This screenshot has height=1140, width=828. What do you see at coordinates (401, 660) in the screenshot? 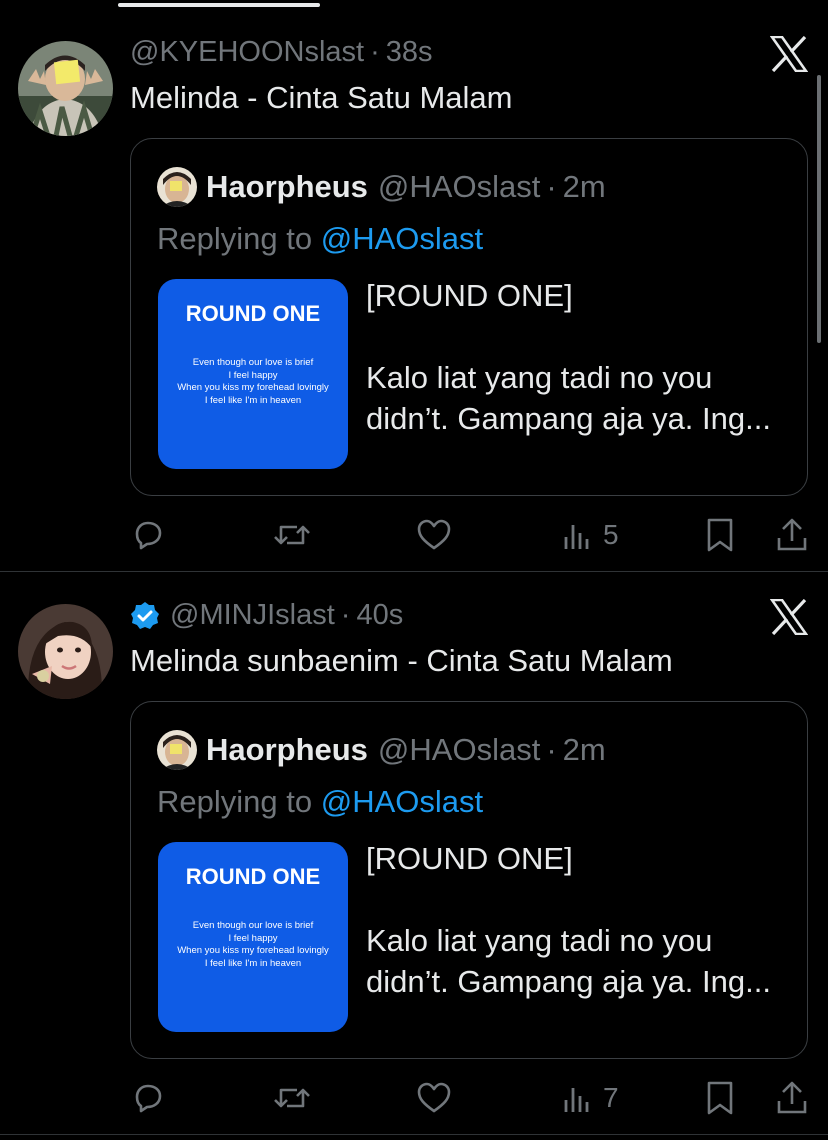
I see `tweet-text: Melinda sunbaenim - Cinta Satu Malam` at bounding box center [401, 660].